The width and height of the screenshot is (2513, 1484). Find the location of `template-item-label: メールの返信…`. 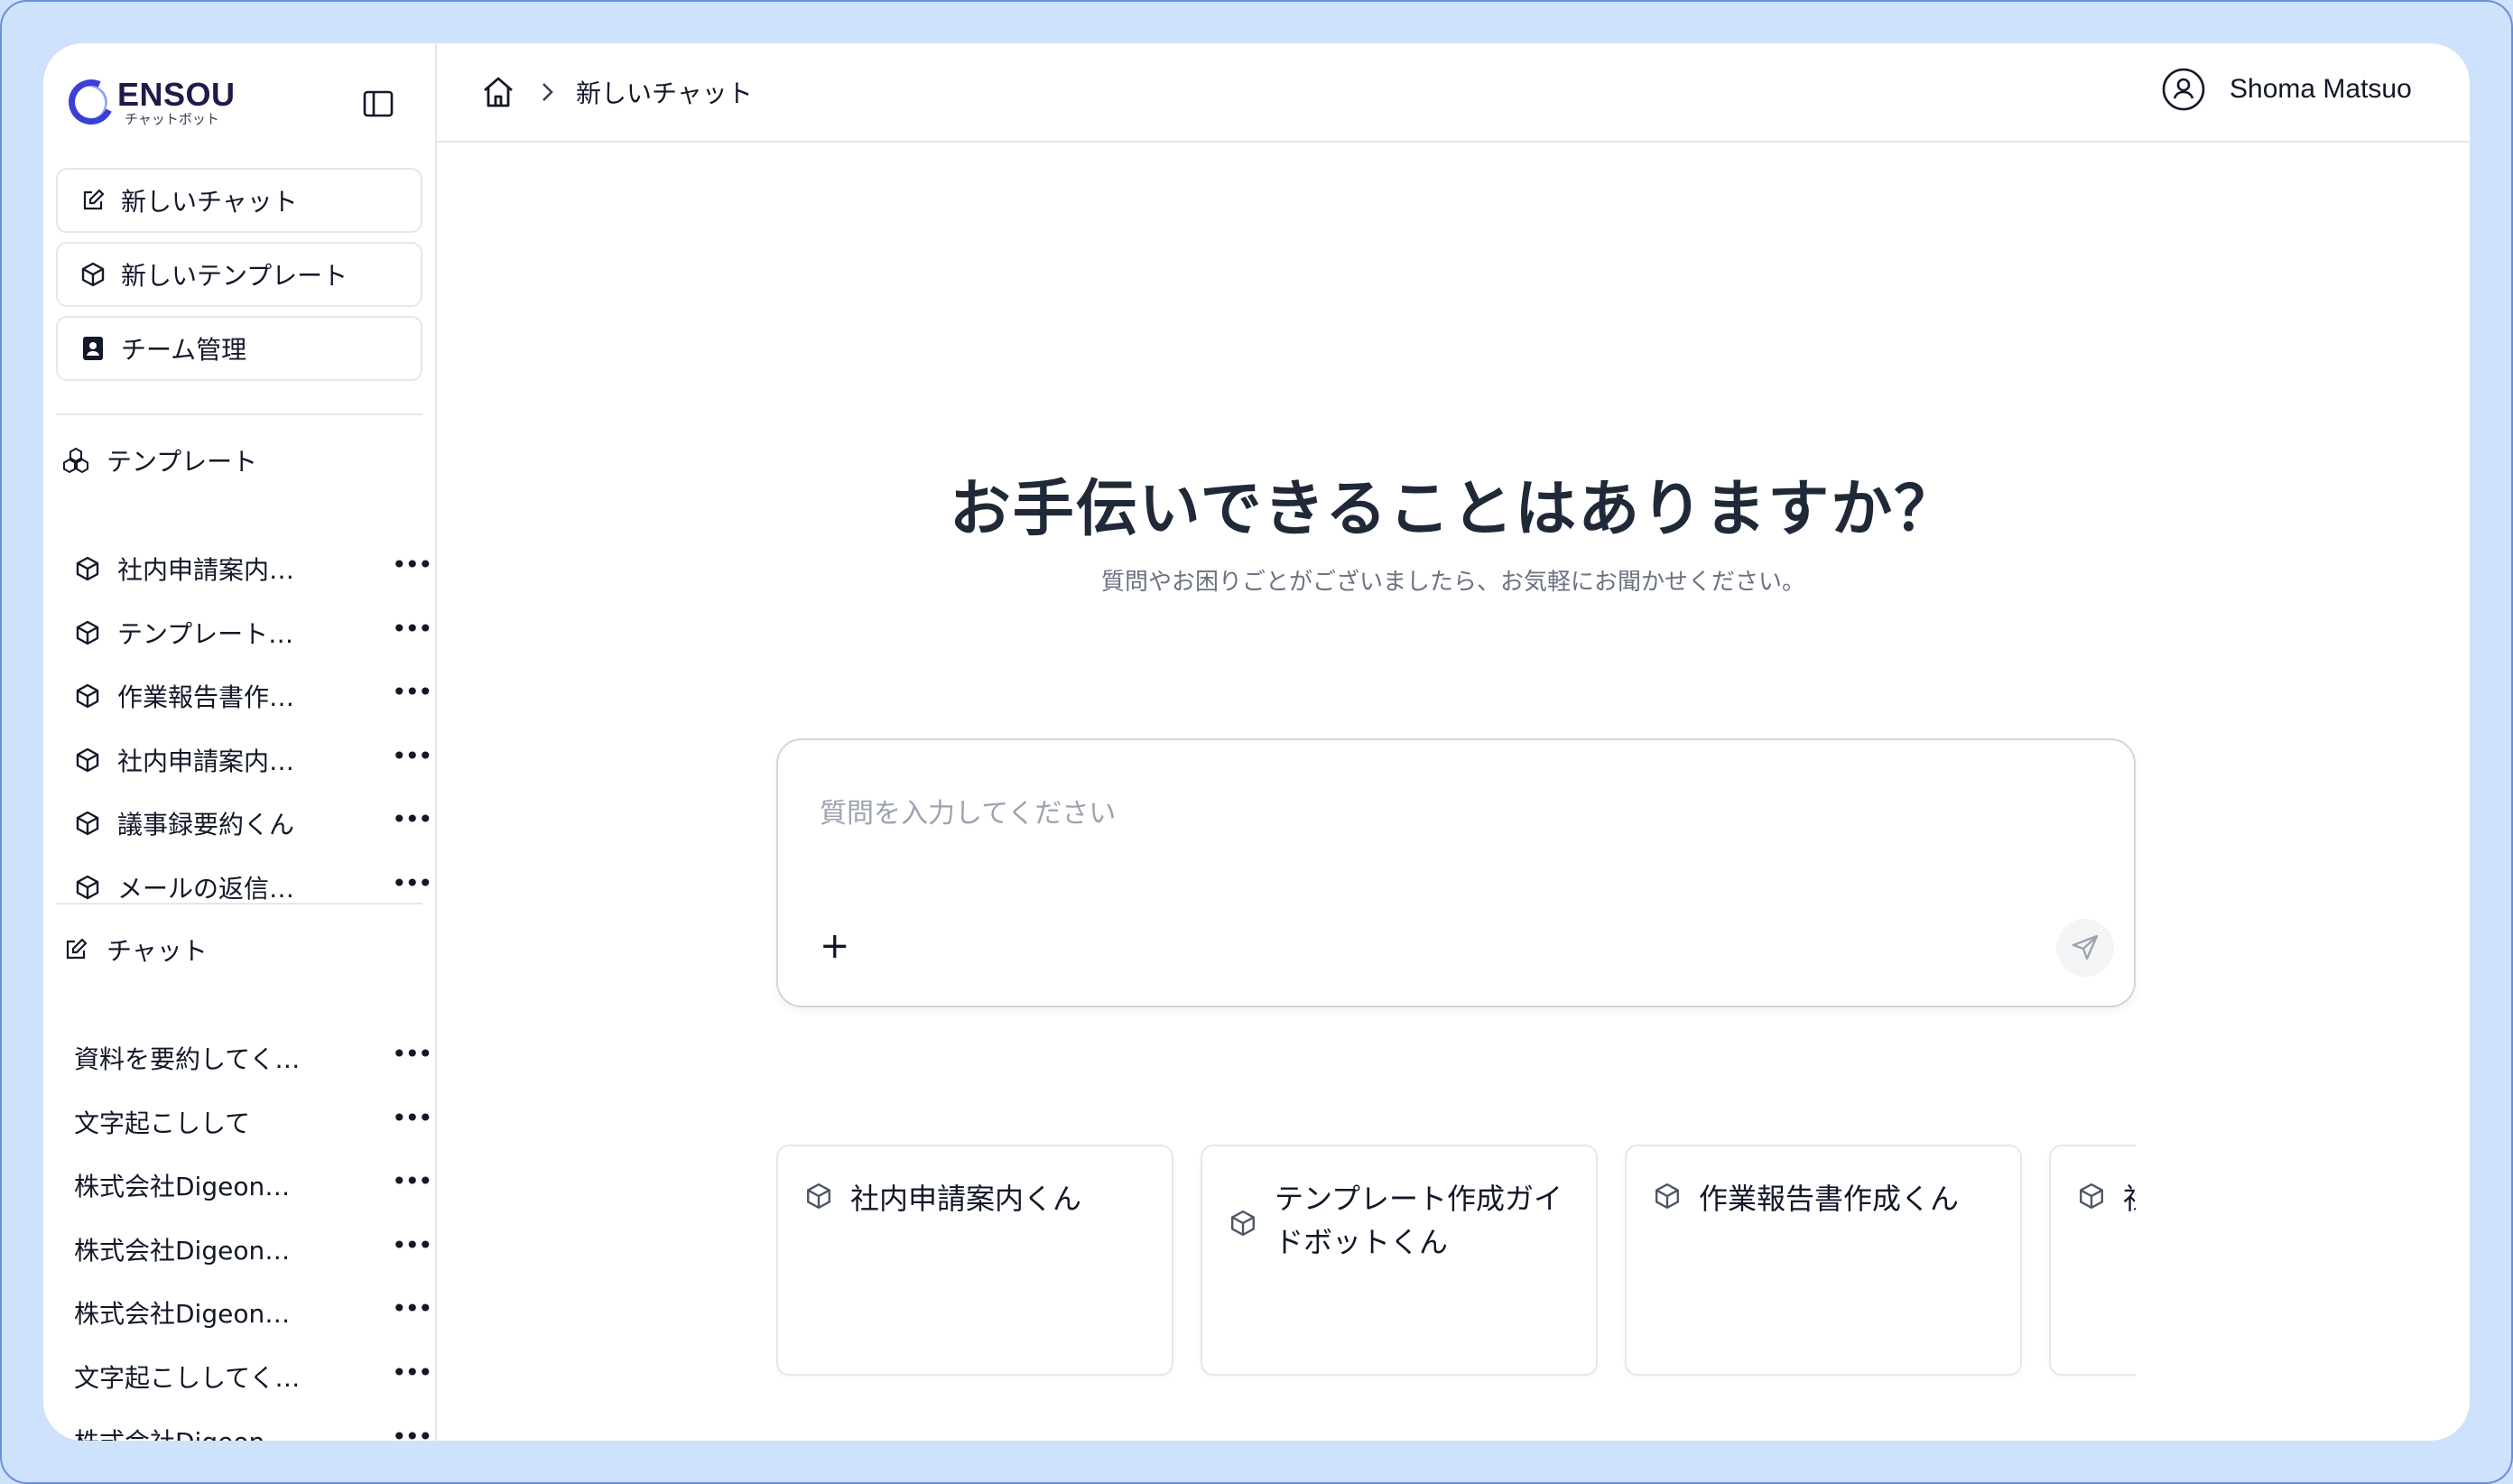

template-item-label: メールの返信… is located at coordinates (206, 889).